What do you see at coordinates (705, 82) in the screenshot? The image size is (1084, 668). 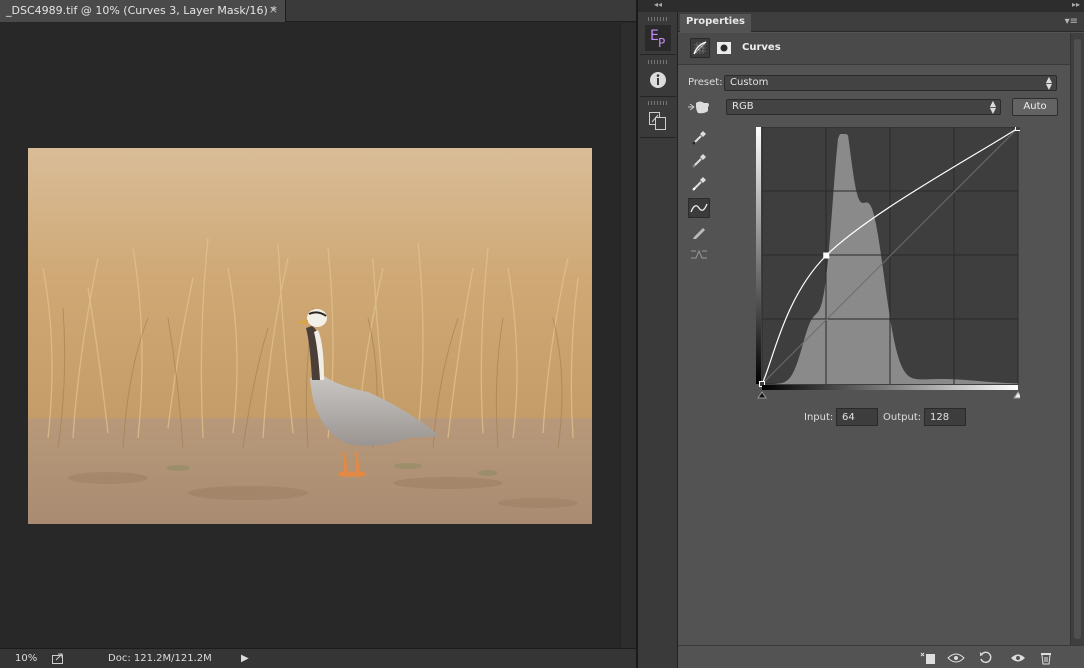 I see `preset-label: Preset:` at bounding box center [705, 82].